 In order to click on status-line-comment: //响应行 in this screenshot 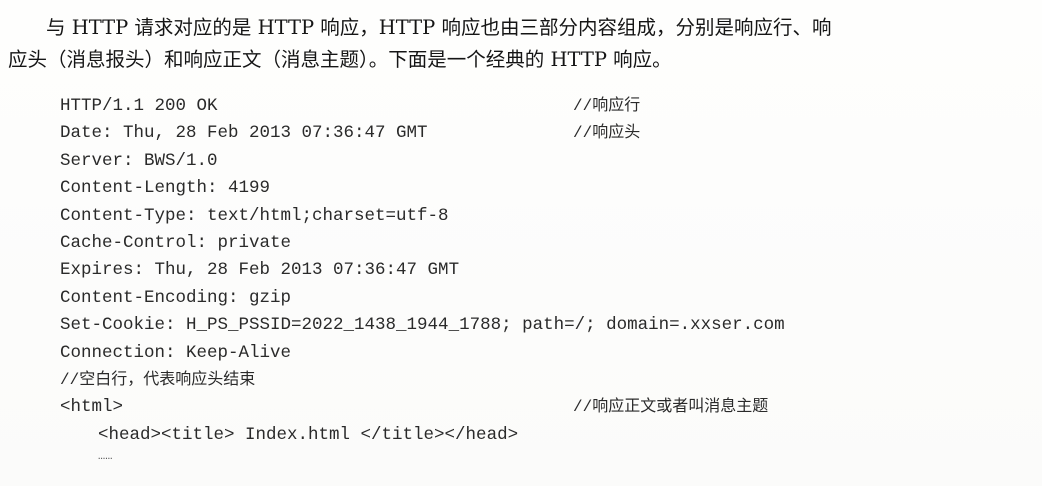, I will do `click(607, 106)`.